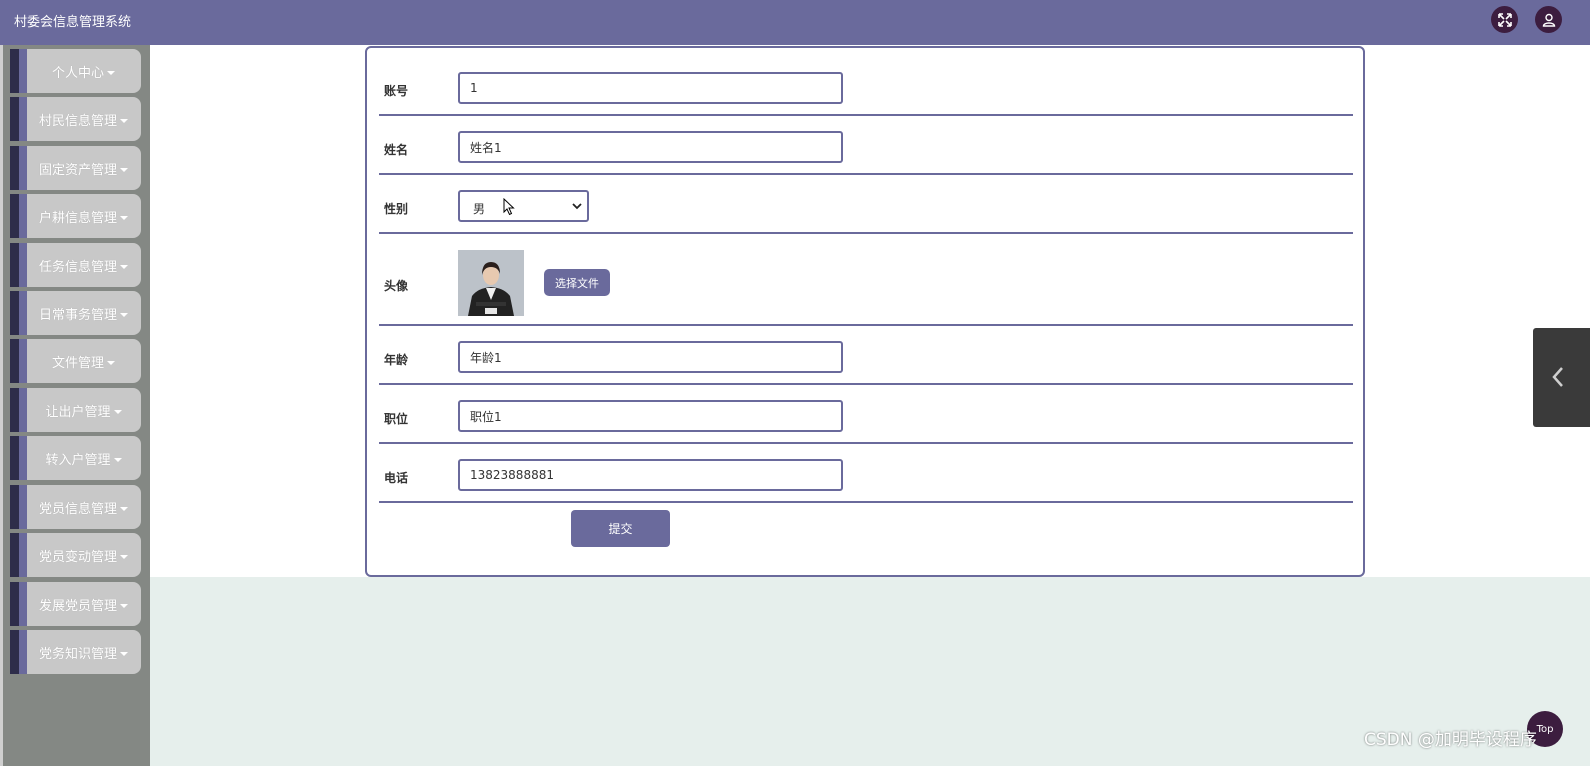  Describe the element at coordinates (479, 209) in the screenshot. I see `gender-select-value: 男` at that location.